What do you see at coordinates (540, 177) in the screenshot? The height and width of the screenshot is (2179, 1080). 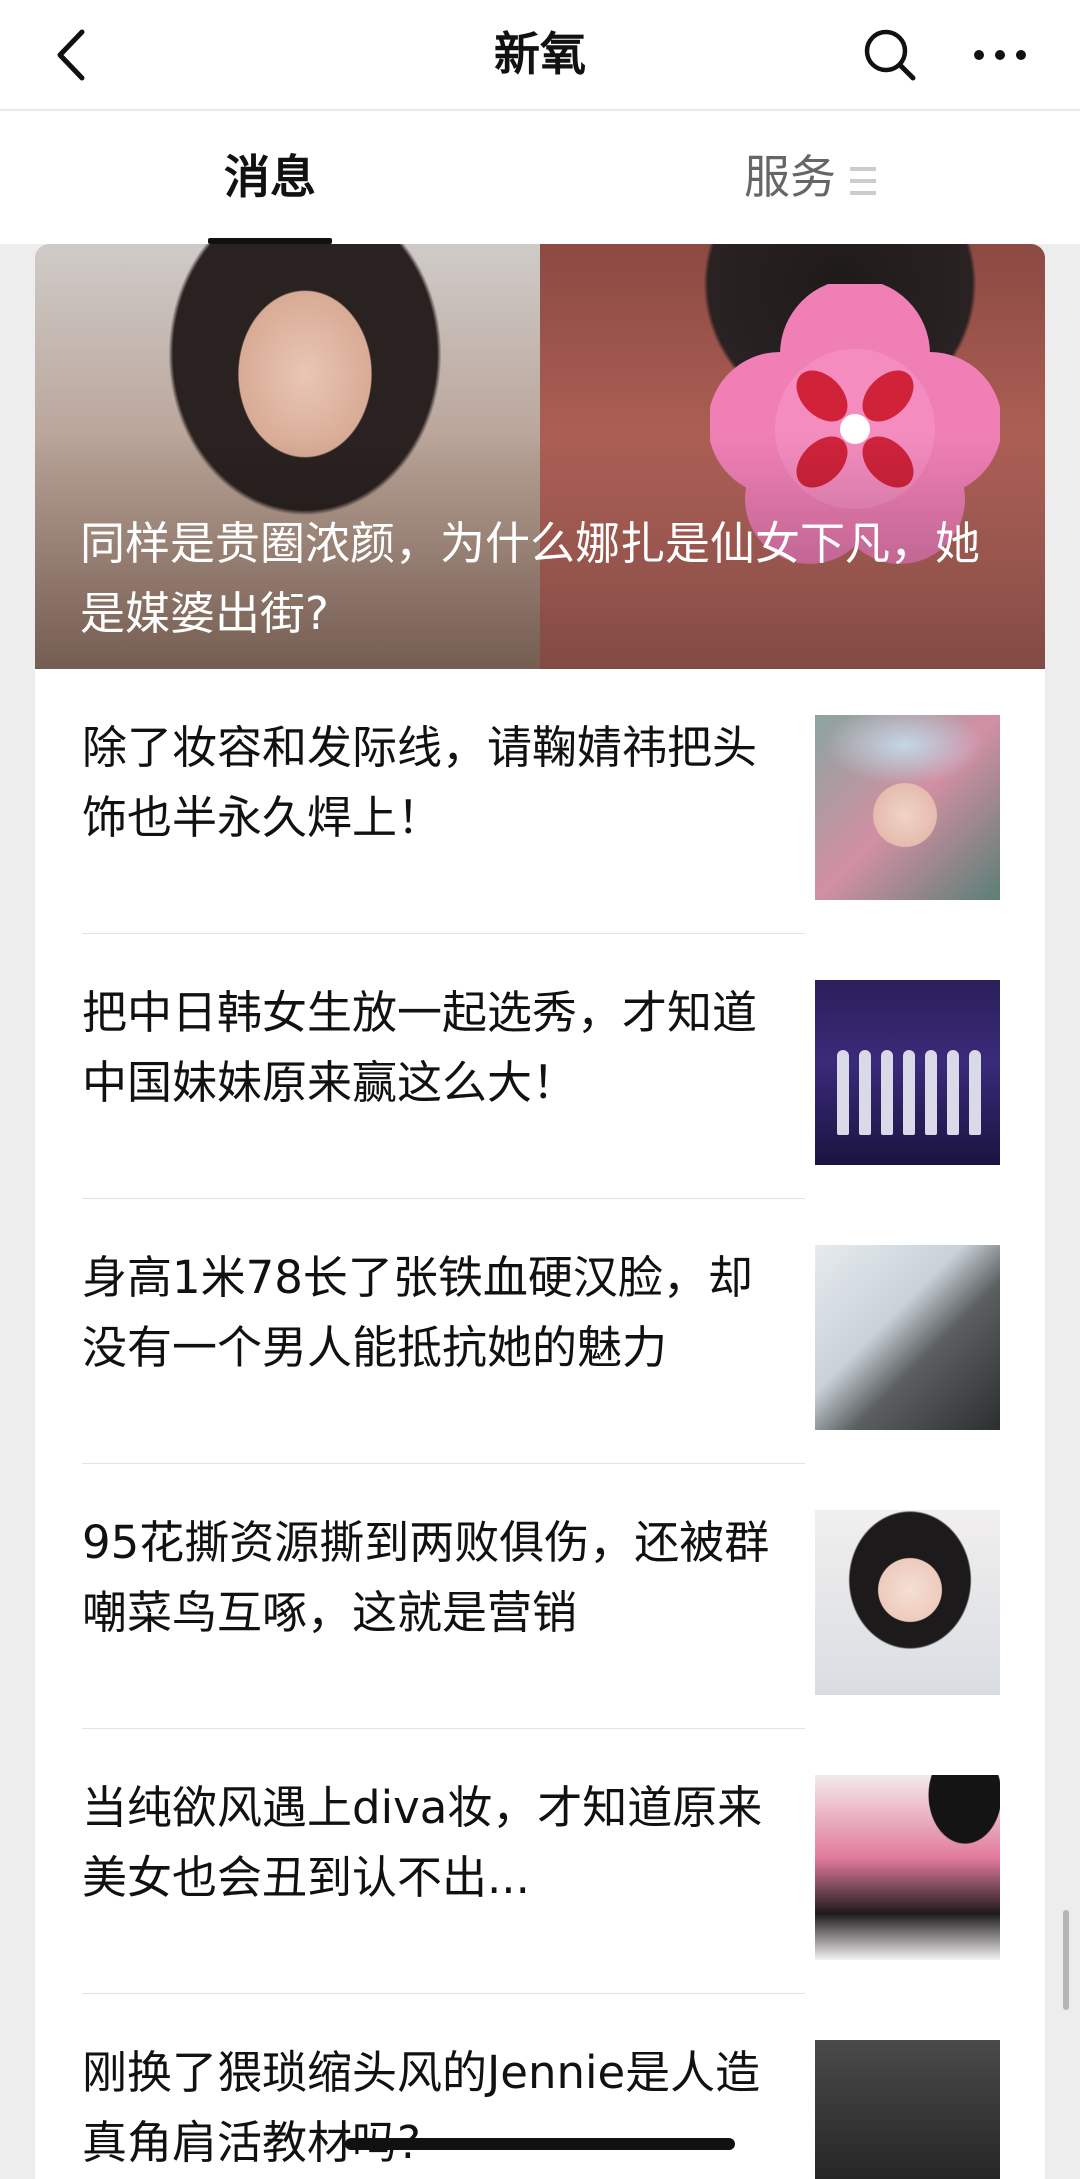 I see `tab-bar: 消息 服务` at bounding box center [540, 177].